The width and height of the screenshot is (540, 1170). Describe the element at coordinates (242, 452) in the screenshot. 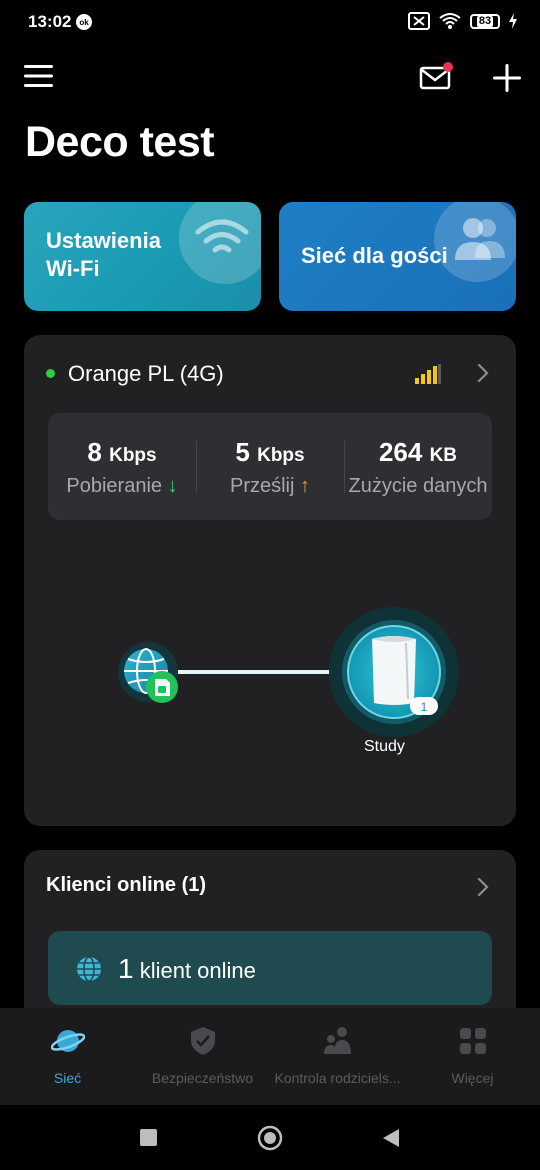

I see `upload-value: 5` at that location.